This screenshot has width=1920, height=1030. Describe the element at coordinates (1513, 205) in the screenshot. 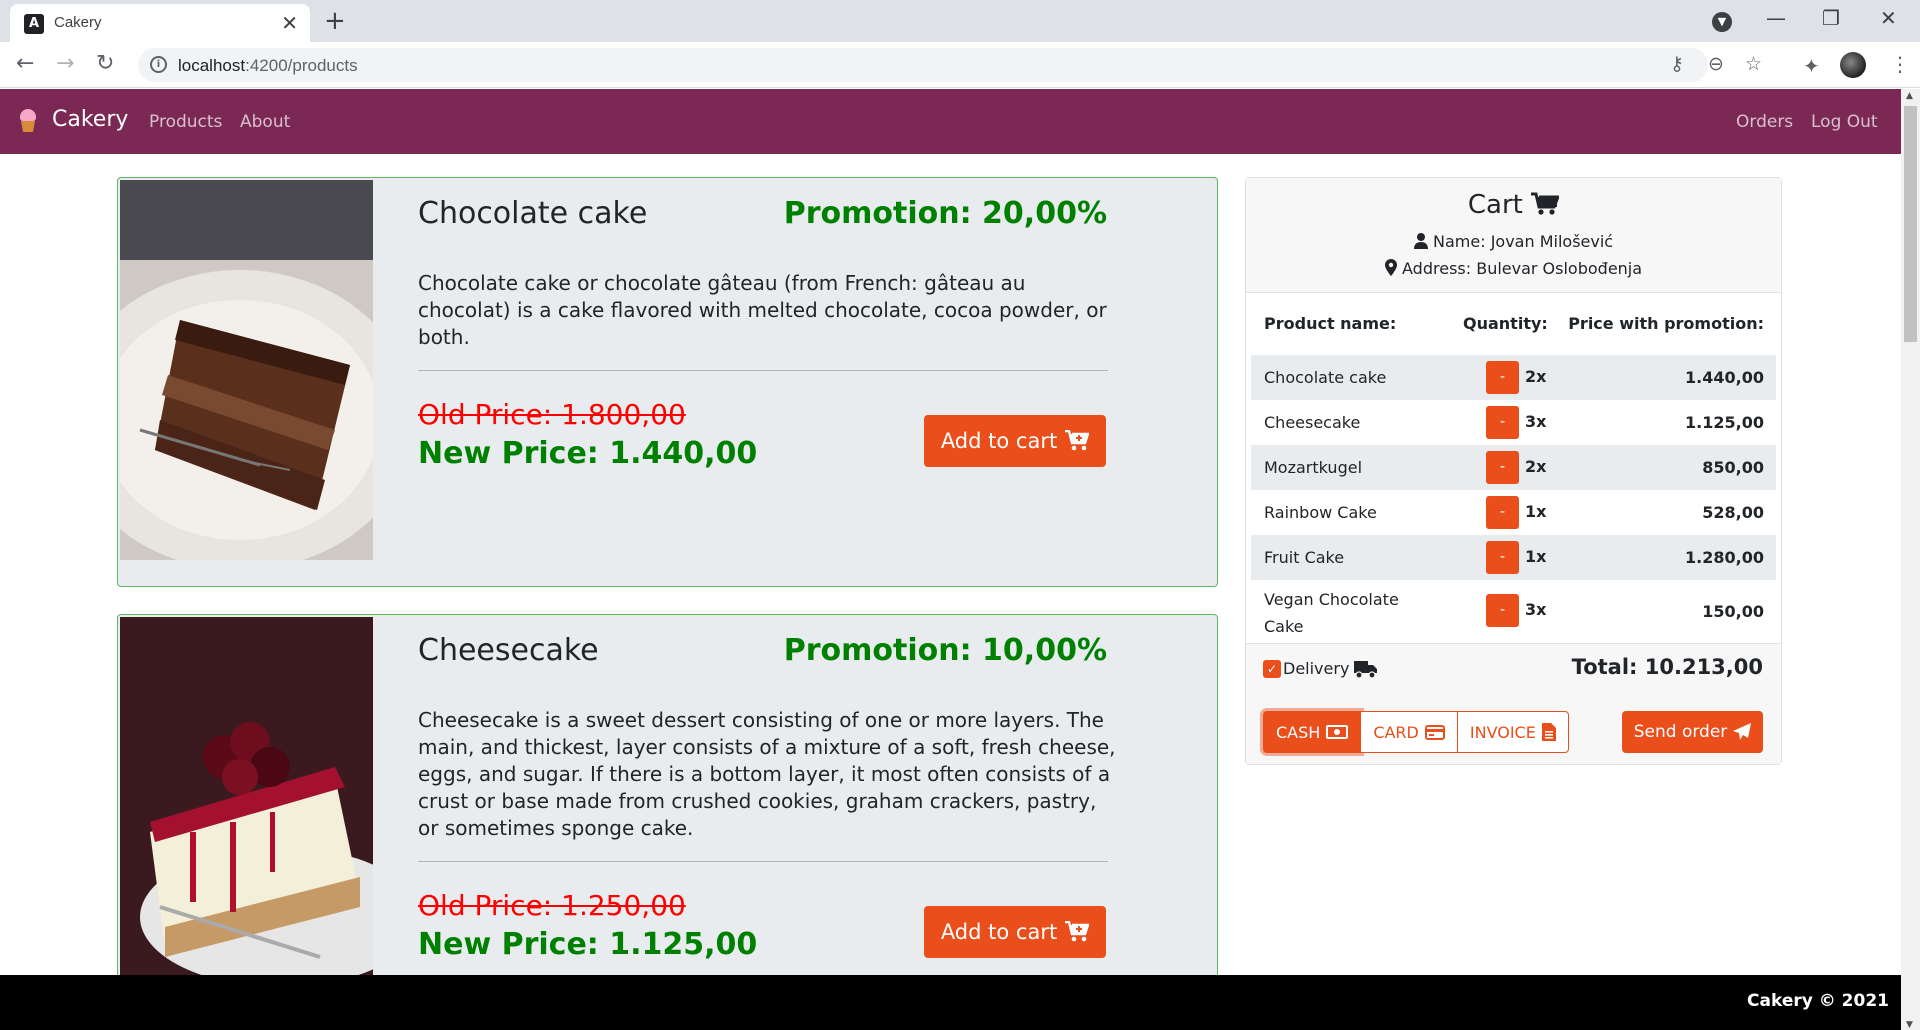

I see `cart-title: Cart` at that location.